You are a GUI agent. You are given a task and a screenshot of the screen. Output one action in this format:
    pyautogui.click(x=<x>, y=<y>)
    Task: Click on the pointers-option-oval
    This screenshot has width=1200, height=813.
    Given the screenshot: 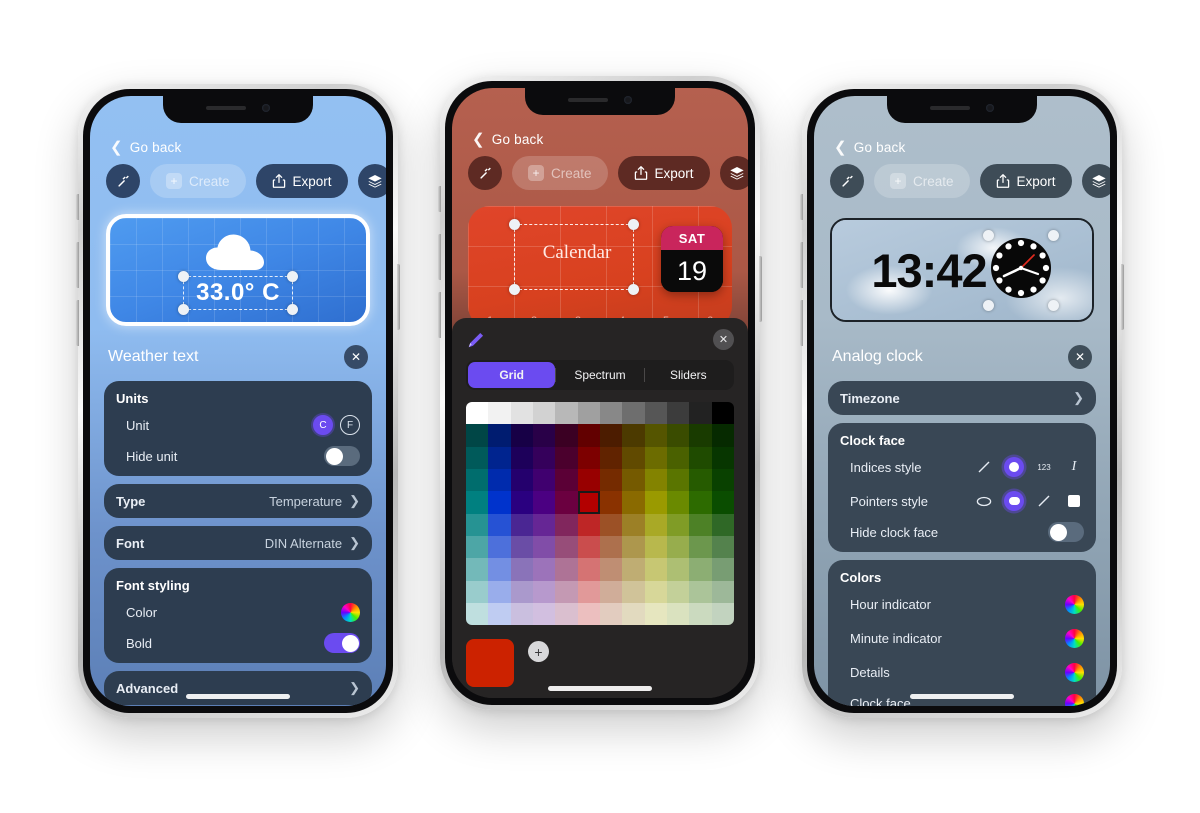 What is the action you would take?
    pyautogui.click(x=984, y=501)
    